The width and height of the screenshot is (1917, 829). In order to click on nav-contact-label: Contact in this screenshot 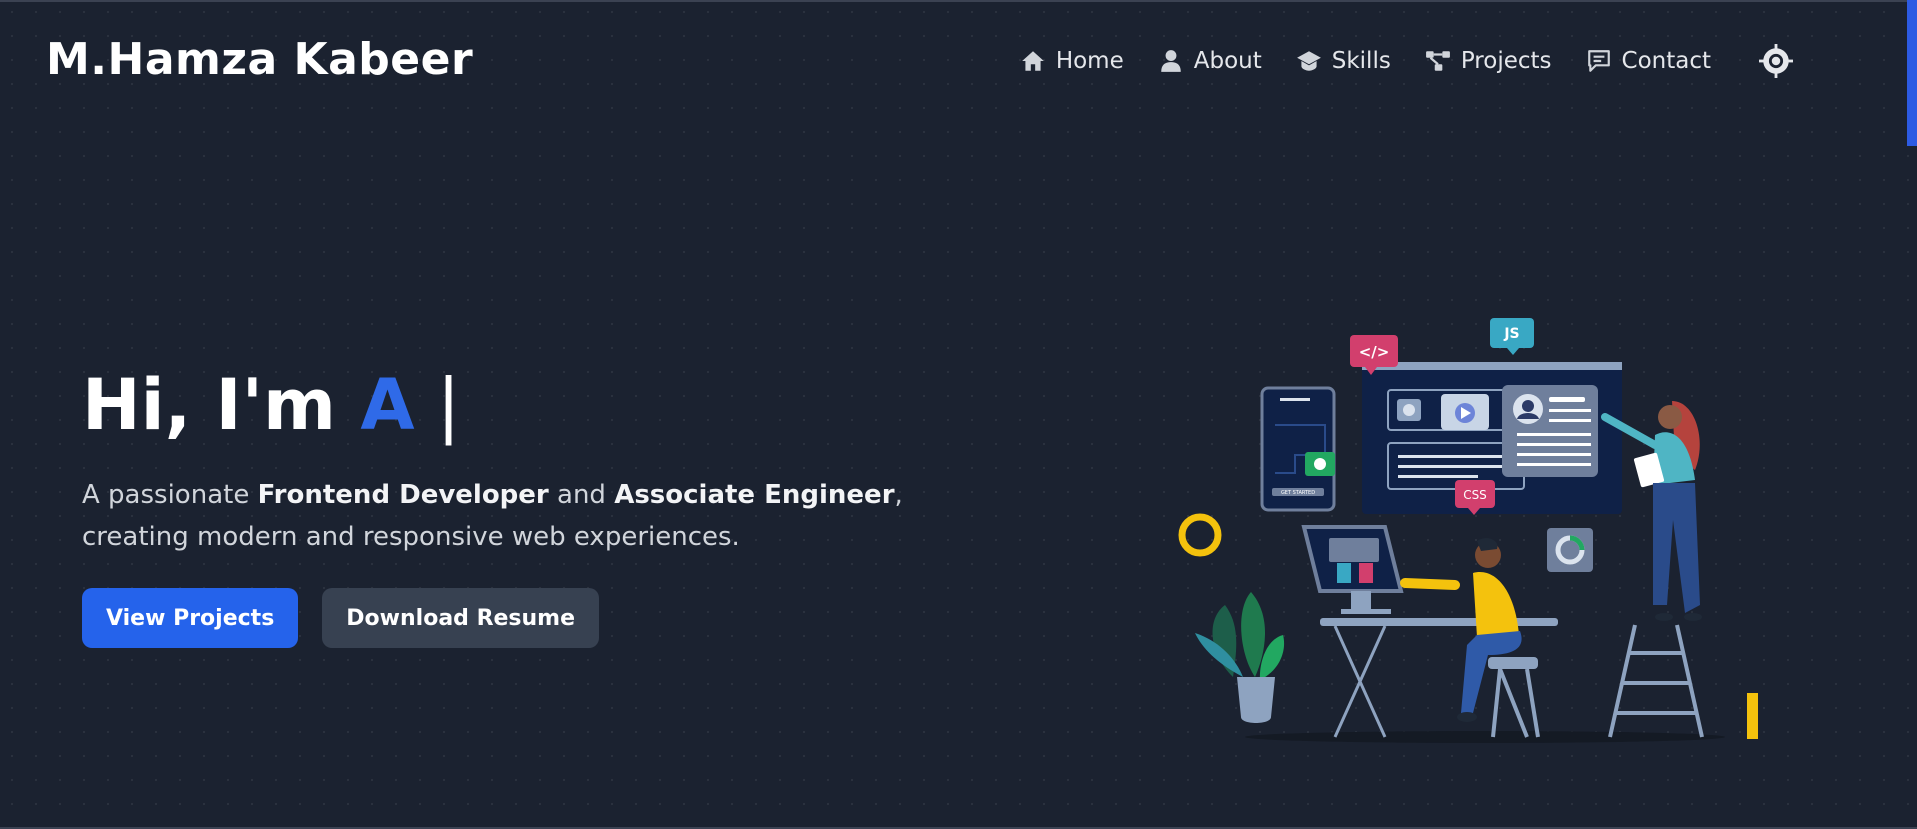, I will do `click(1666, 61)`.